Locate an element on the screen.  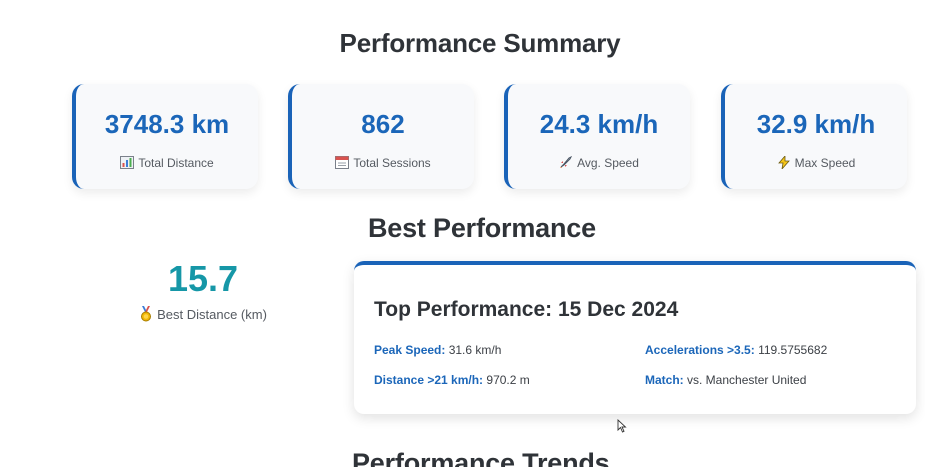
accelerations-key: Accelerations >3.5: is located at coordinates (700, 350).